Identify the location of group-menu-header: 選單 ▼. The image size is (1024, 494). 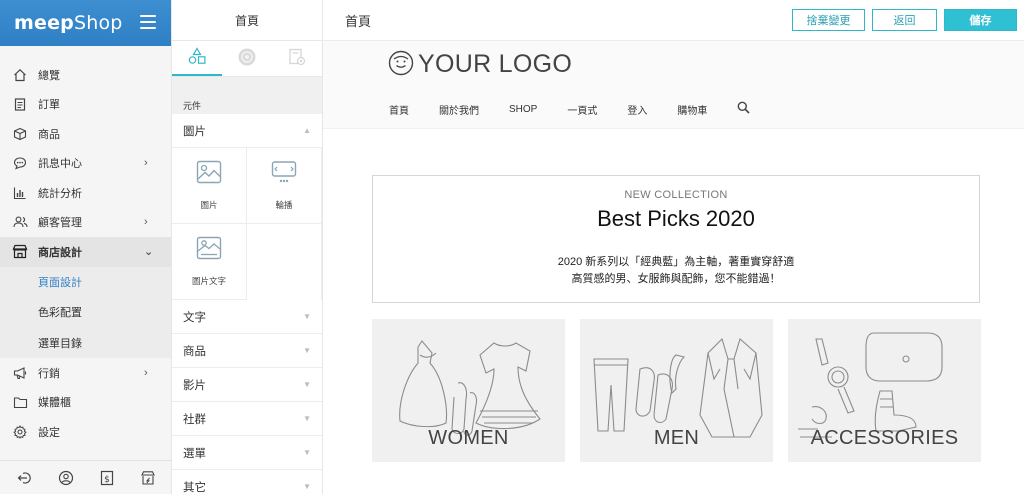
(247, 453).